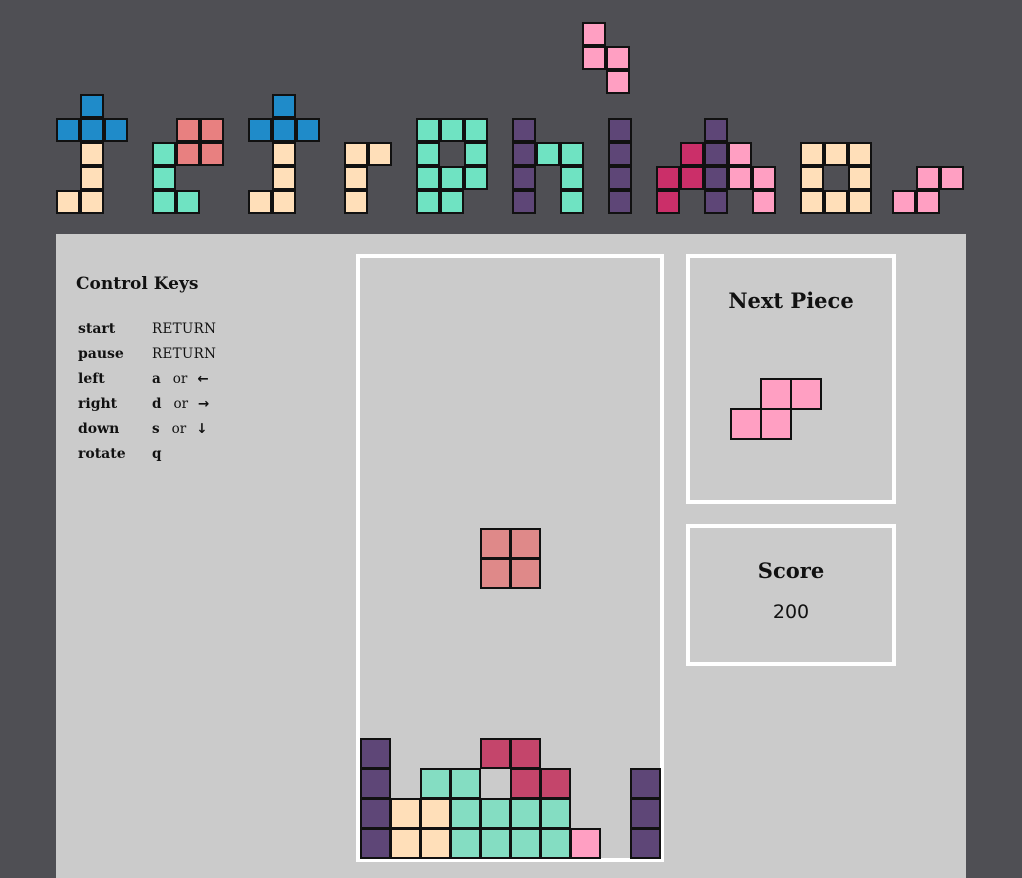 This screenshot has width=1022, height=878. What do you see at coordinates (184, 328) in the screenshot?
I see `key-value: RETURN` at bounding box center [184, 328].